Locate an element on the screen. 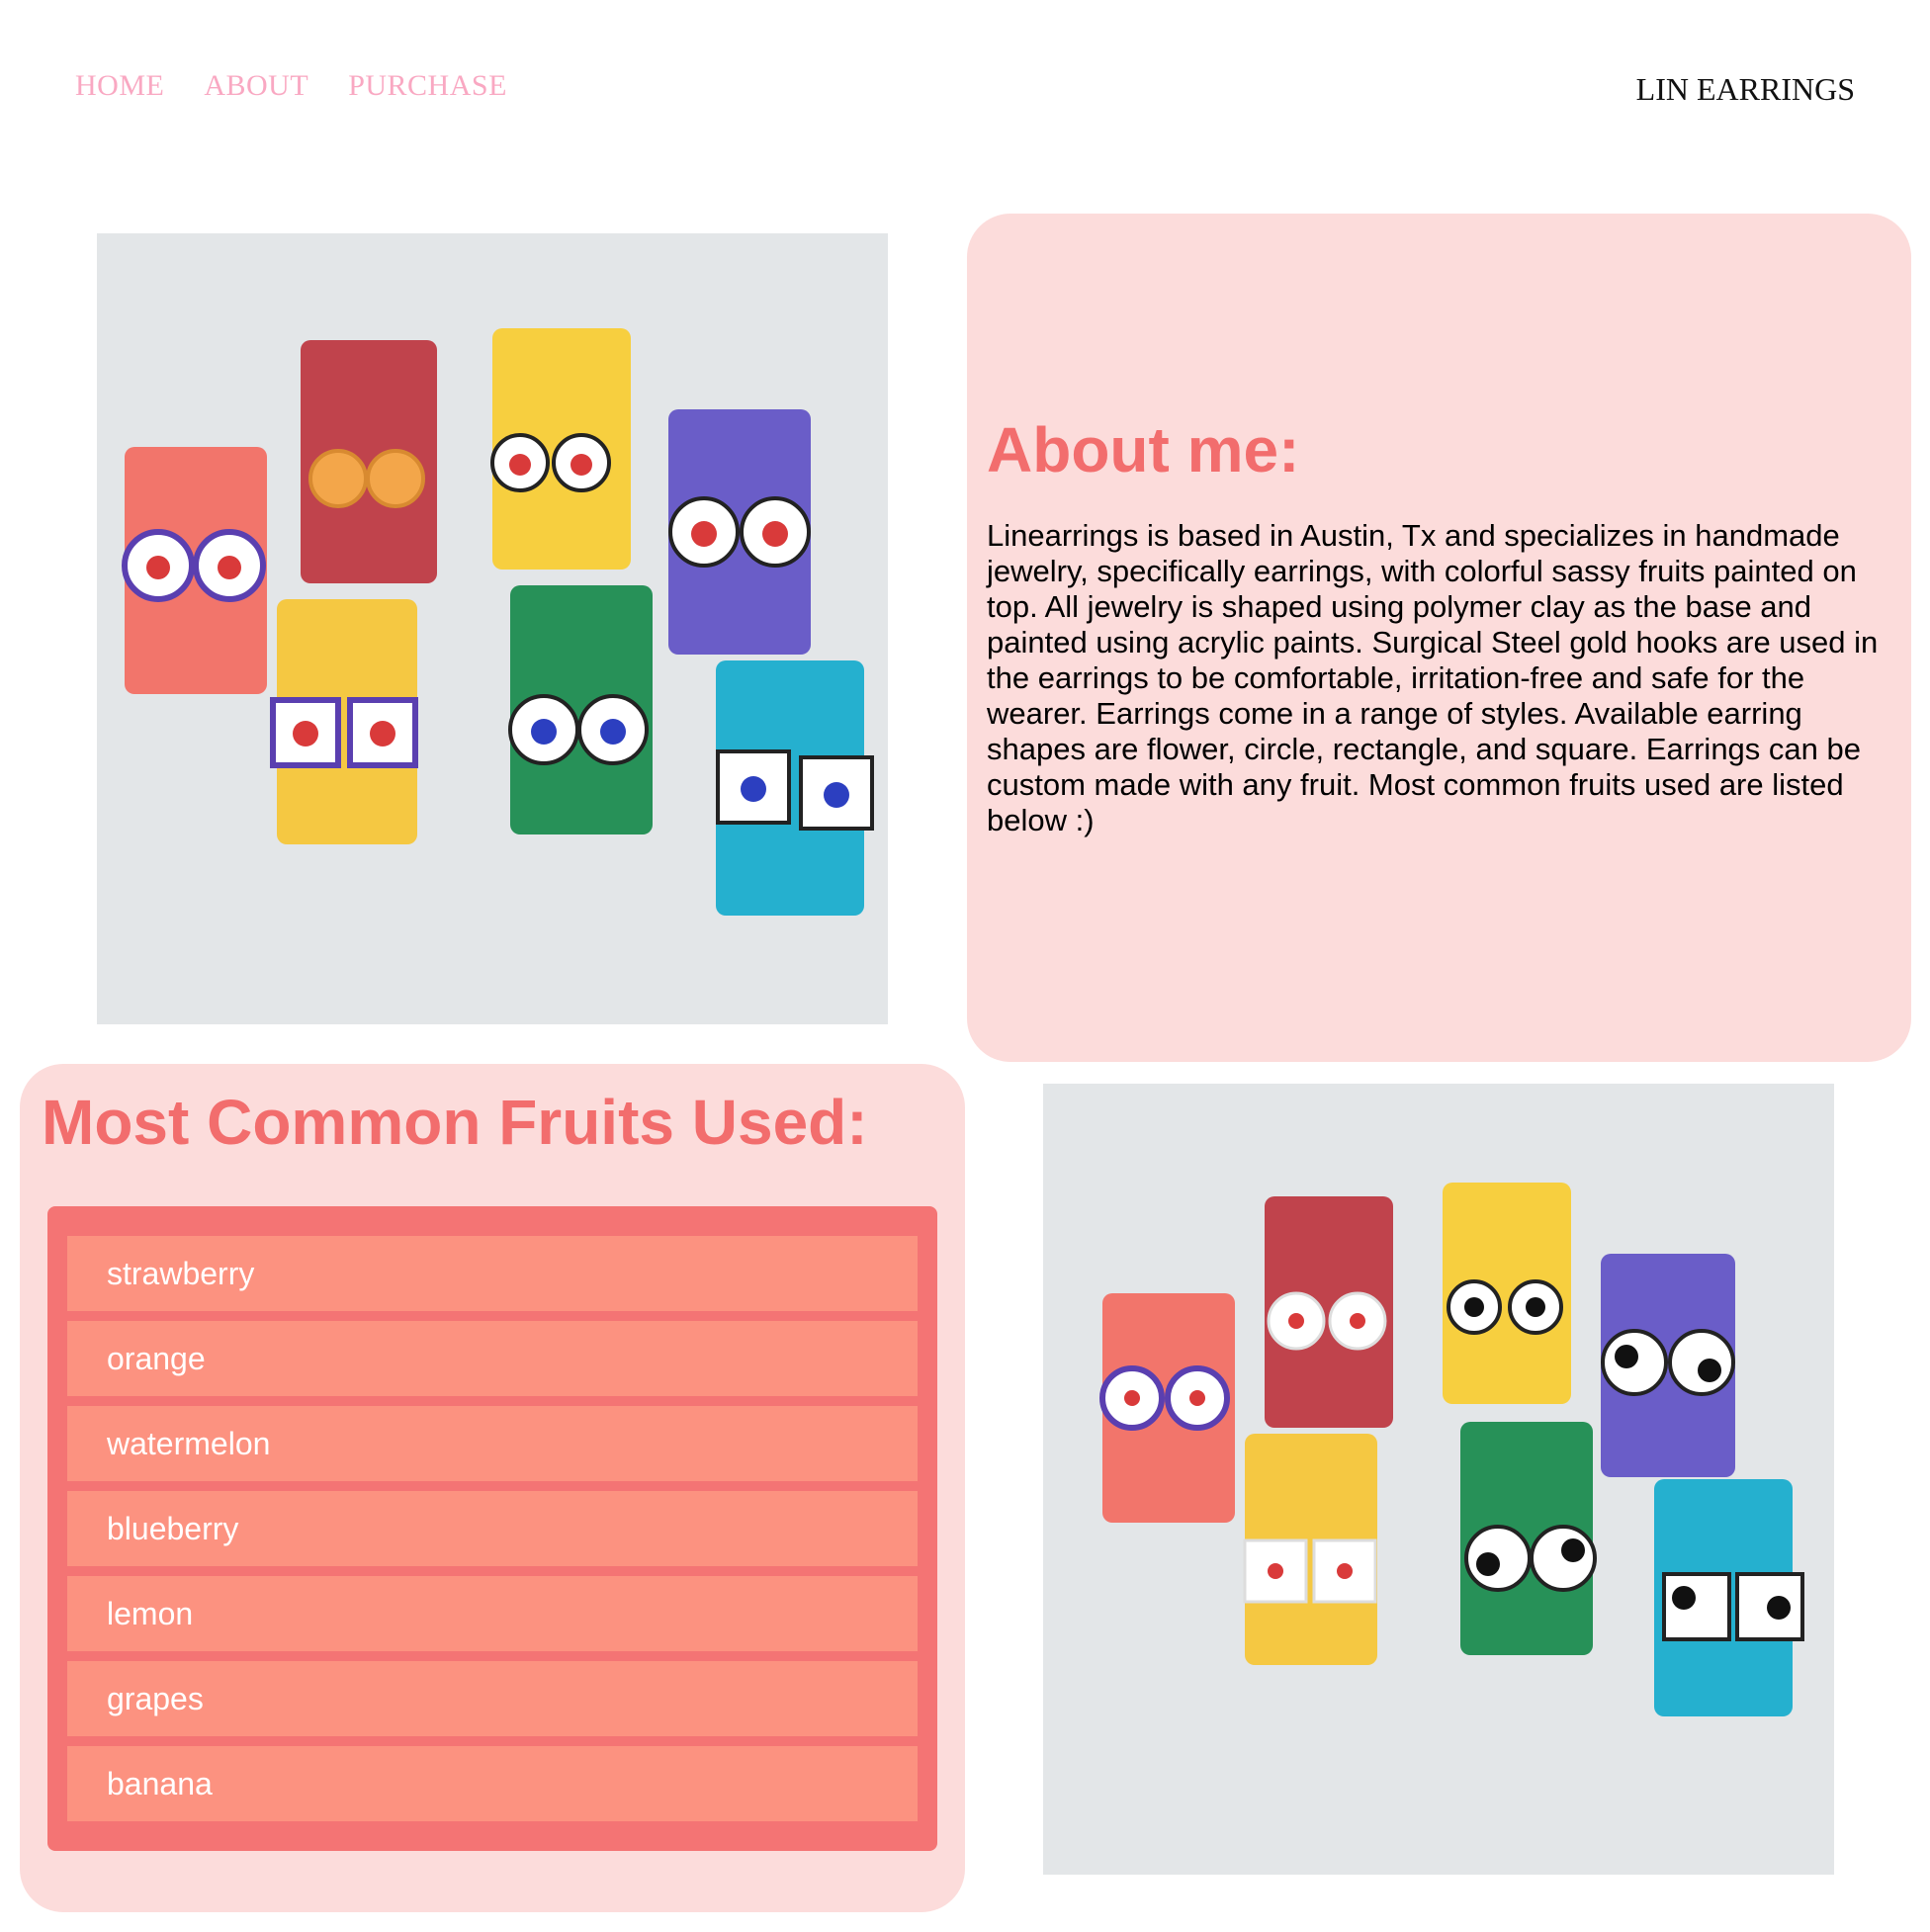 The width and height of the screenshot is (1930, 1932). nav-purchase-link: PURCHASE is located at coordinates (428, 86).